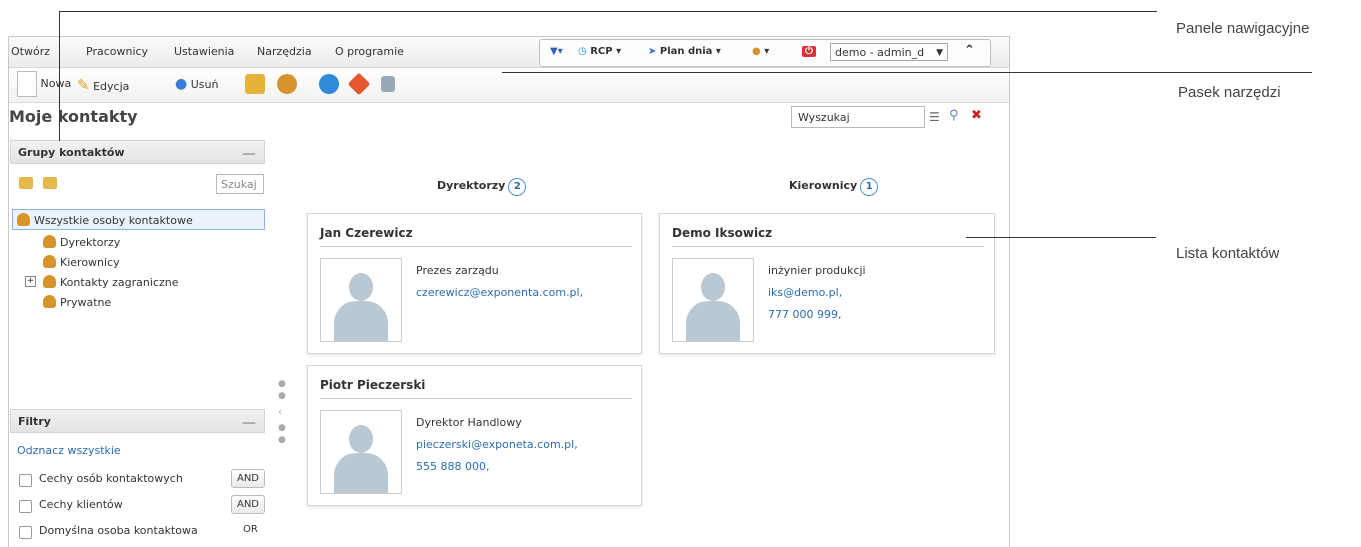 This screenshot has width=1361, height=547. What do you see at coordinates (722, 233) in the screenshot?
I see `contact-name: Demo Iksowicz` at bounding box center [722, 233].